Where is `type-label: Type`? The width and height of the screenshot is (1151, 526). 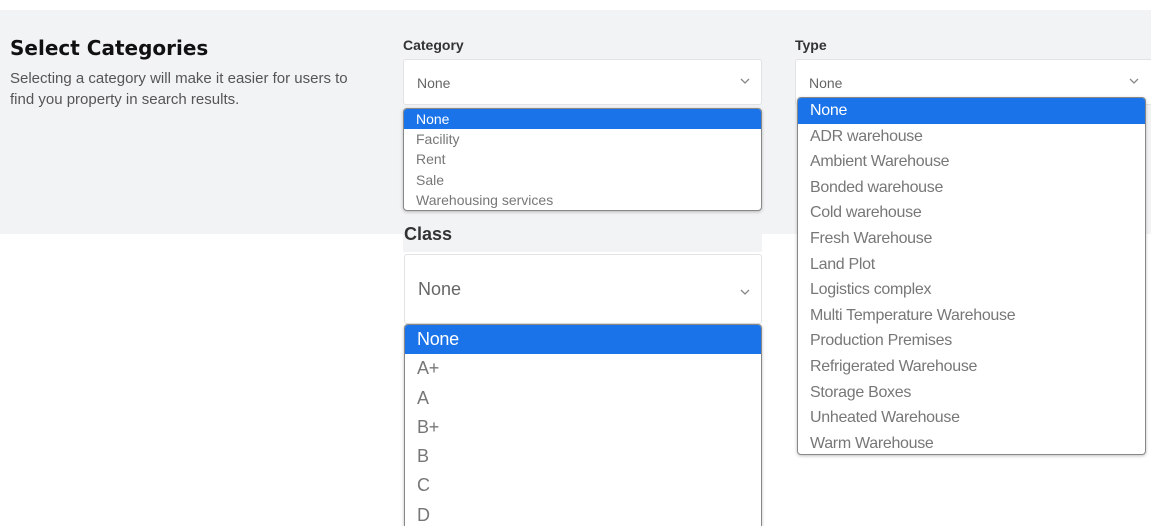 type-label: Type is located at coordinates (811, 45).